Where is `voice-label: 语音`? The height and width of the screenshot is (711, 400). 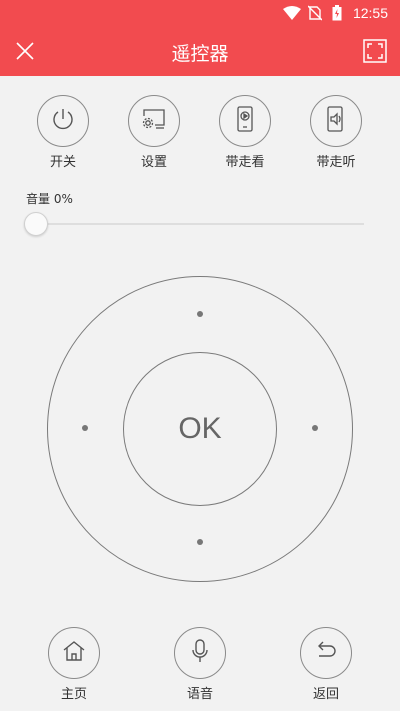
voice-label: 语音 is located at coordinates (199, 694).